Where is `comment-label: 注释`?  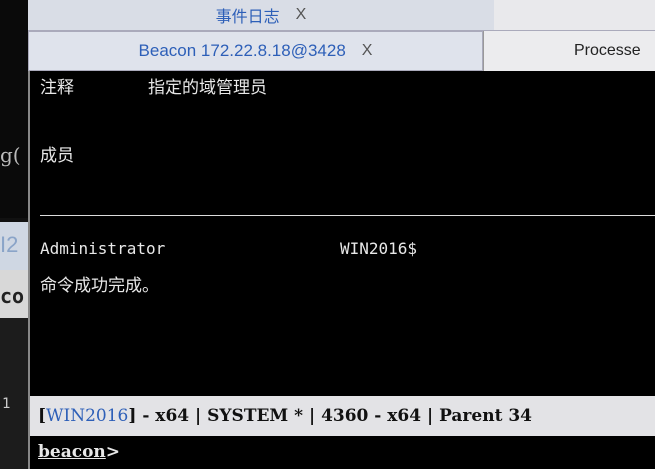 comment-label: 注释 is located at coordinates (57, 88).